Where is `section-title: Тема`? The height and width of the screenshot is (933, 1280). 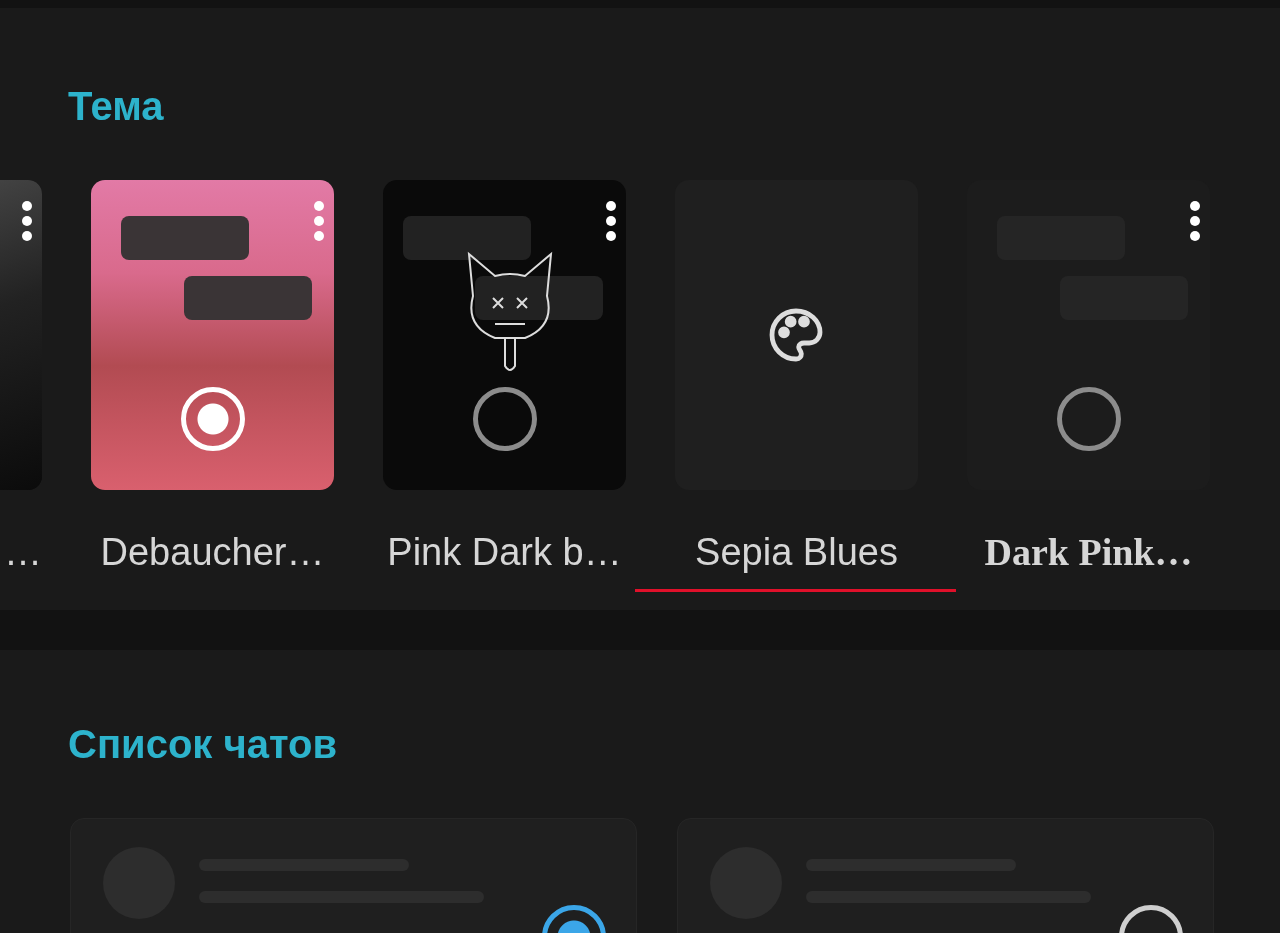
section-title: Тема is located at coordinates (116, 106).